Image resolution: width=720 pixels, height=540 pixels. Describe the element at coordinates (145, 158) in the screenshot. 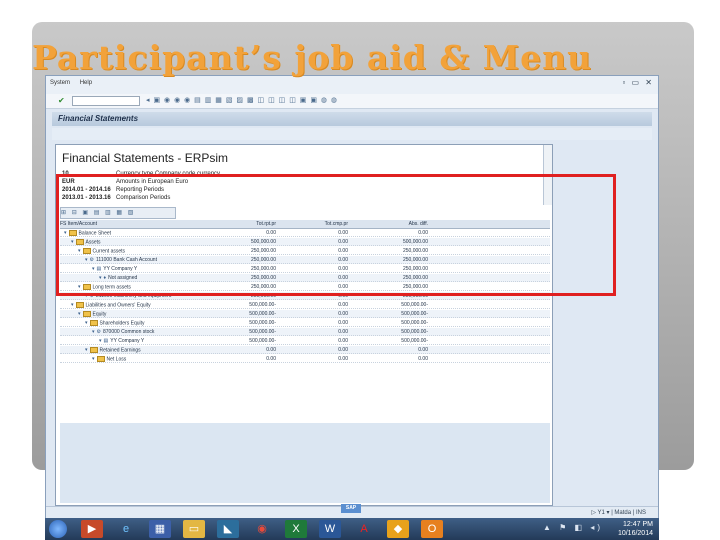

I see `report-title: Financial Statements - ERPsim` at that location.